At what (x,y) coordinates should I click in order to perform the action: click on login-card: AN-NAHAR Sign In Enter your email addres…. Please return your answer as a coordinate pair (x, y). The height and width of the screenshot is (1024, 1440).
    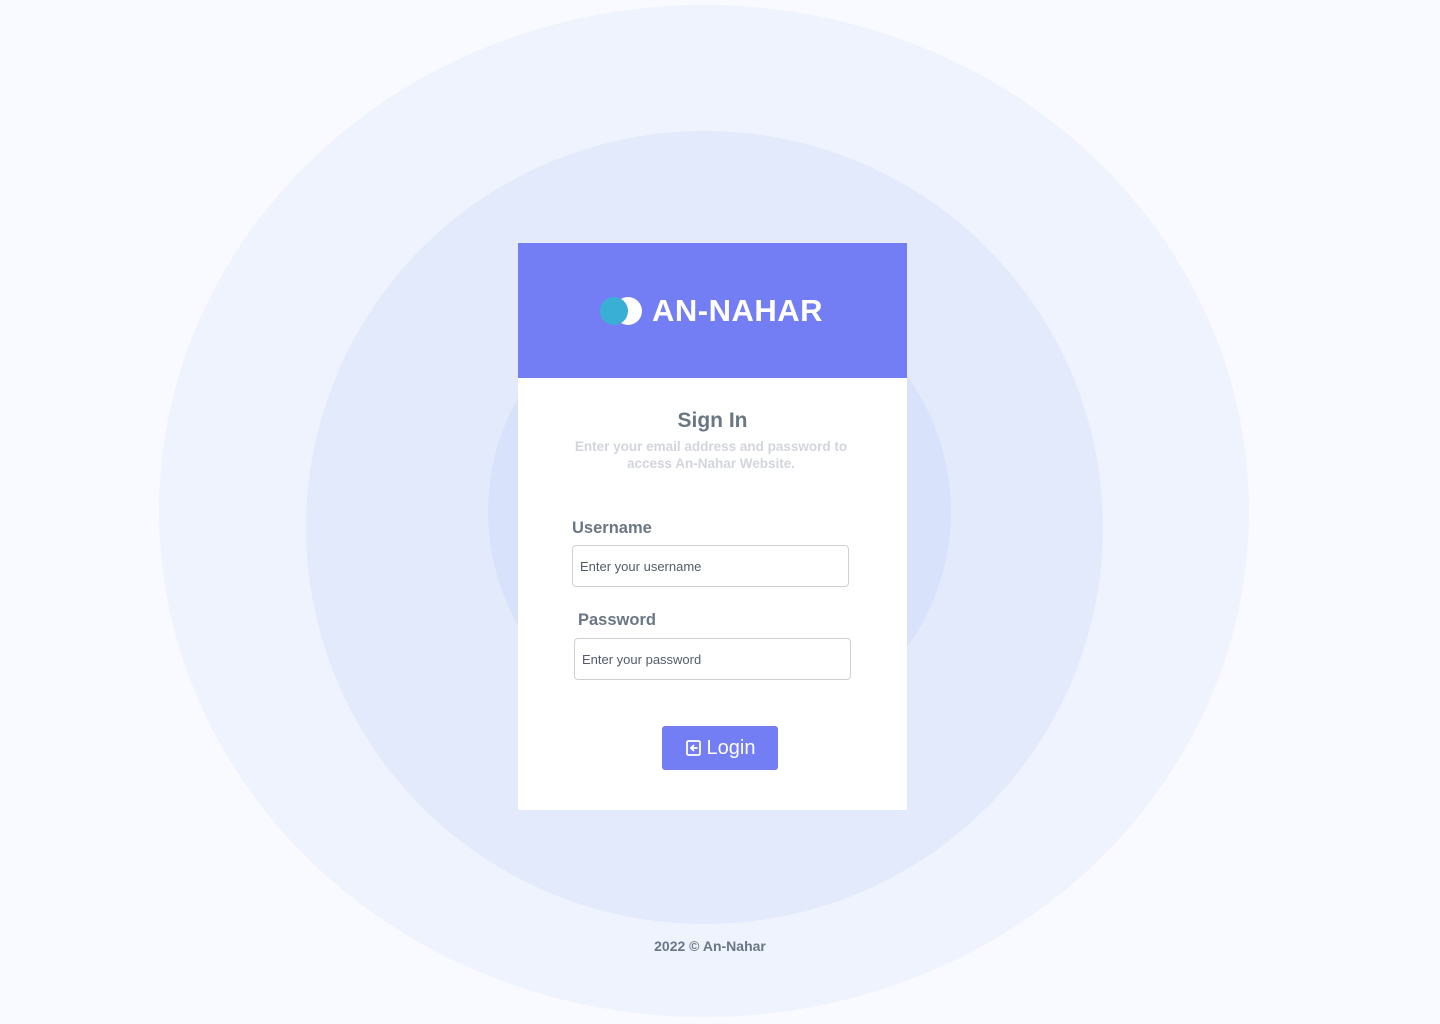
    Looking at the image, I should click on (712, 526).